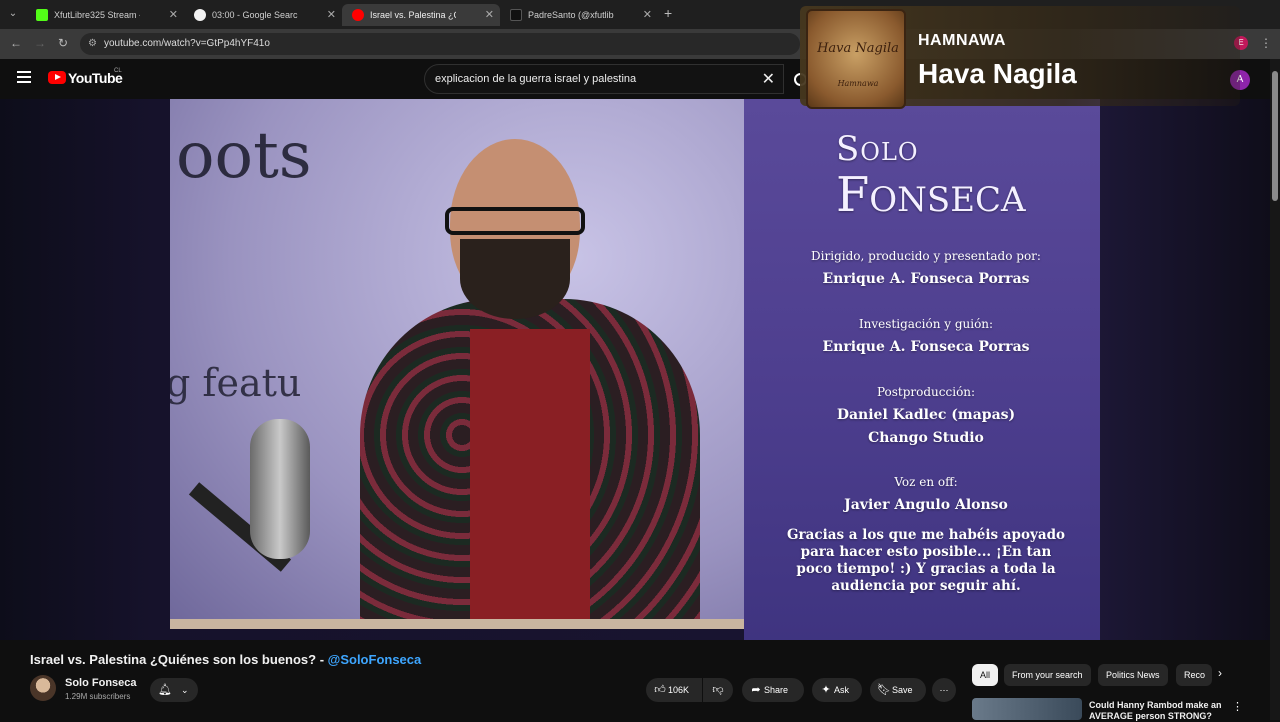 This screenshot has height=722, width=1280. What do you see at coordinates (413, 15) in the screenshot?
I see `tab-title: Israel vs. Palestina ¿Quiénes so` at bounding box center [413, 15].